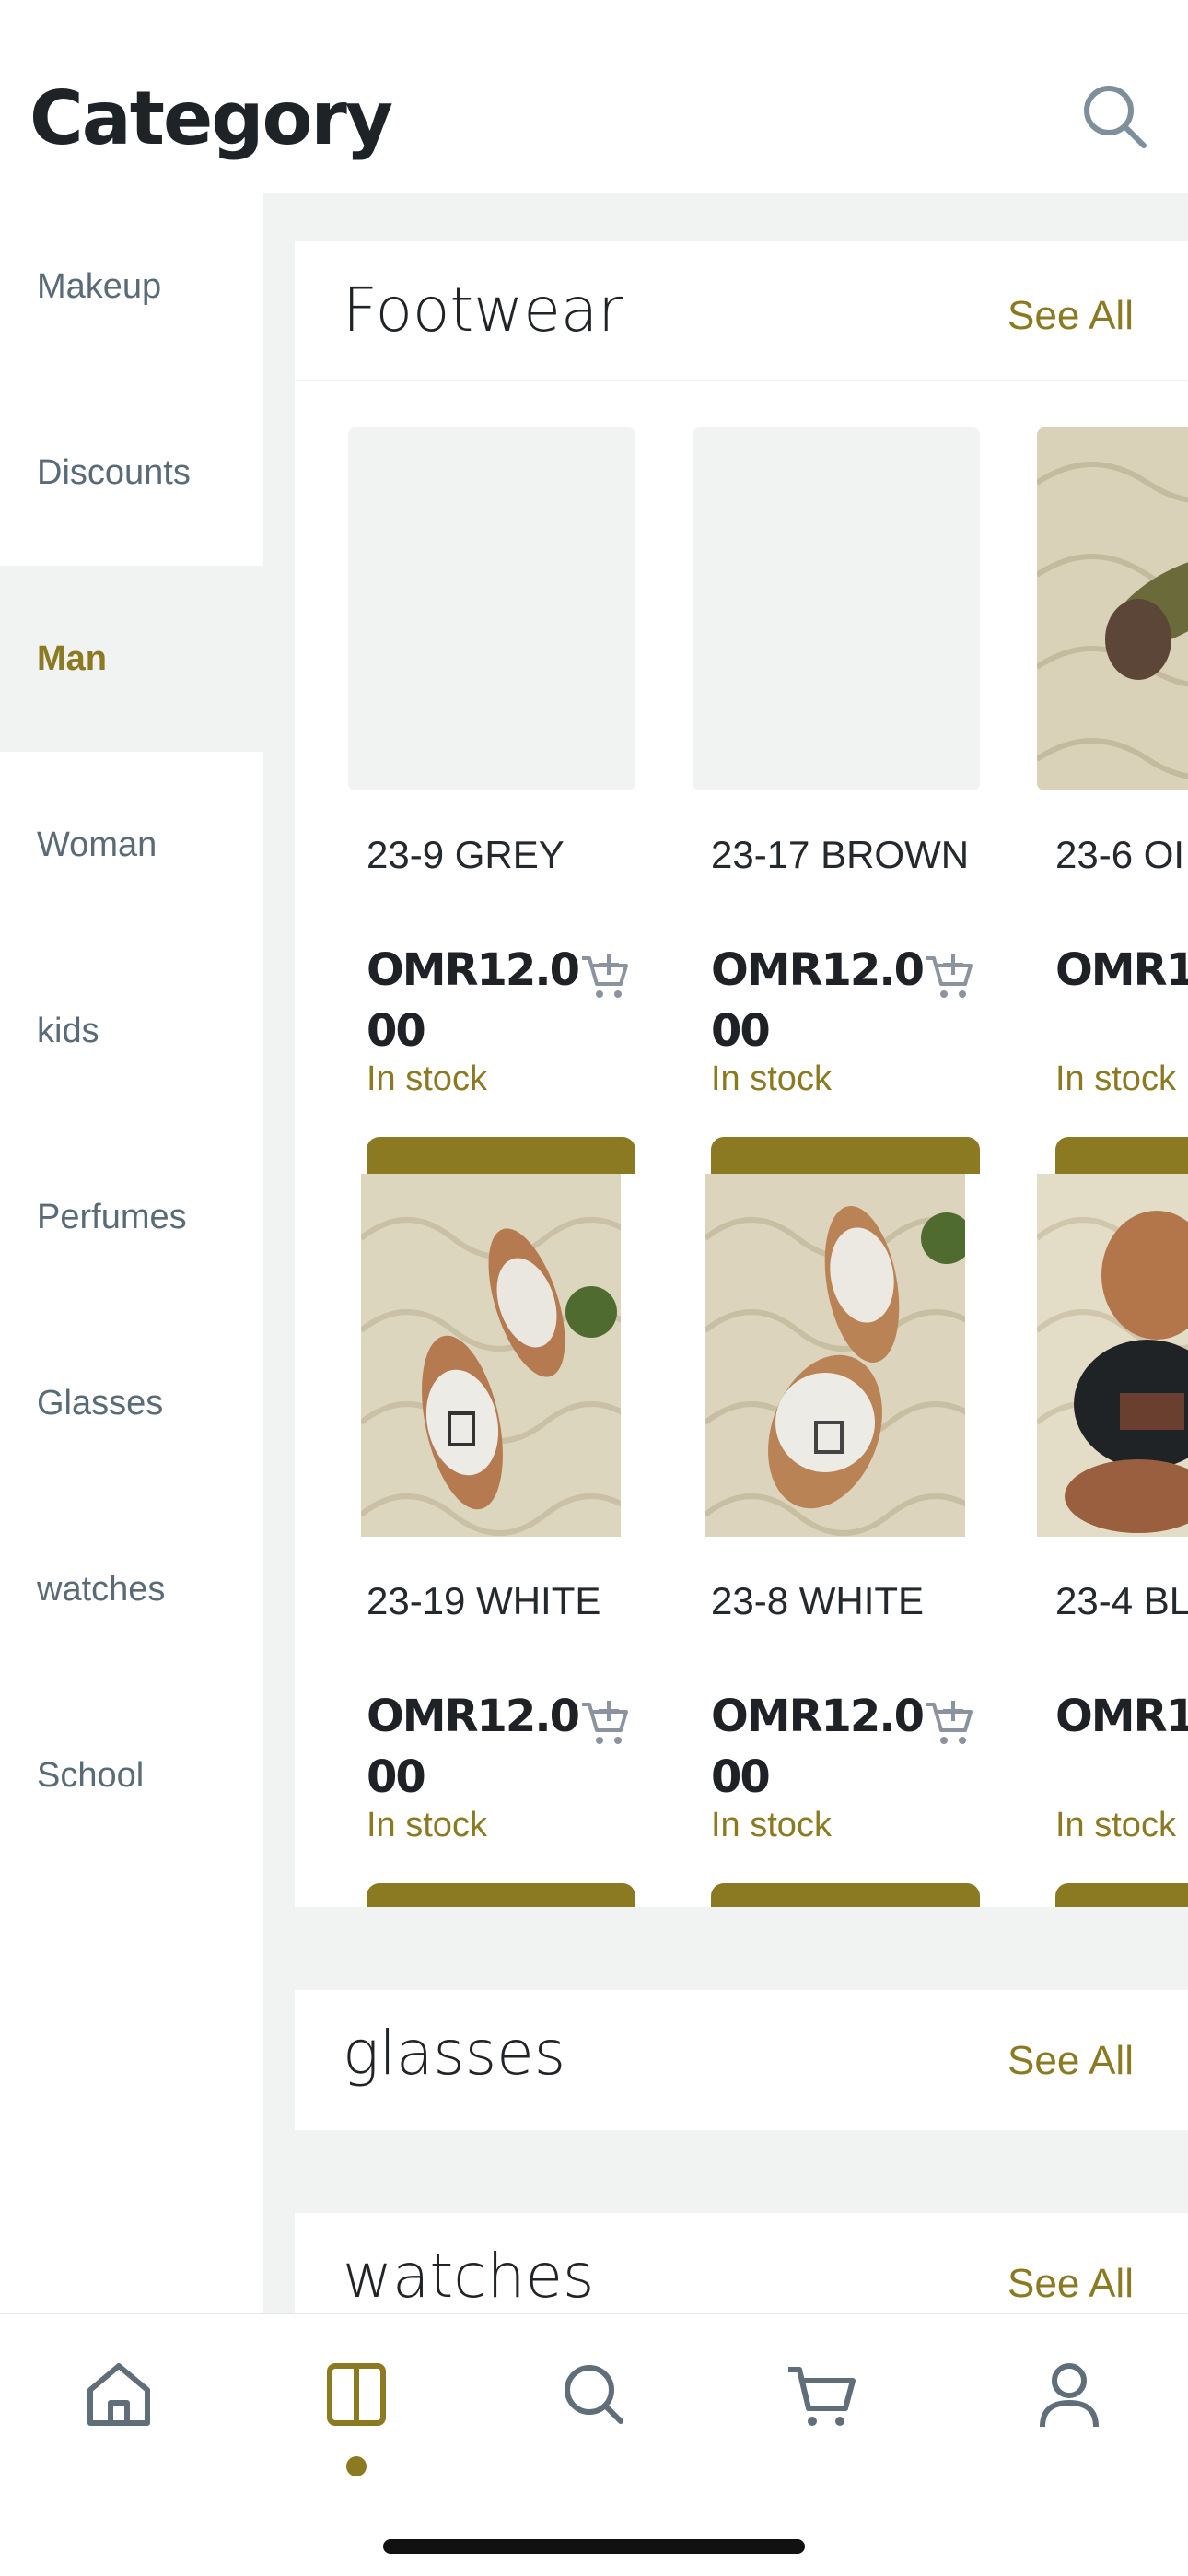  I want to click on product-image-black-sandal, so click(1112, 1355).